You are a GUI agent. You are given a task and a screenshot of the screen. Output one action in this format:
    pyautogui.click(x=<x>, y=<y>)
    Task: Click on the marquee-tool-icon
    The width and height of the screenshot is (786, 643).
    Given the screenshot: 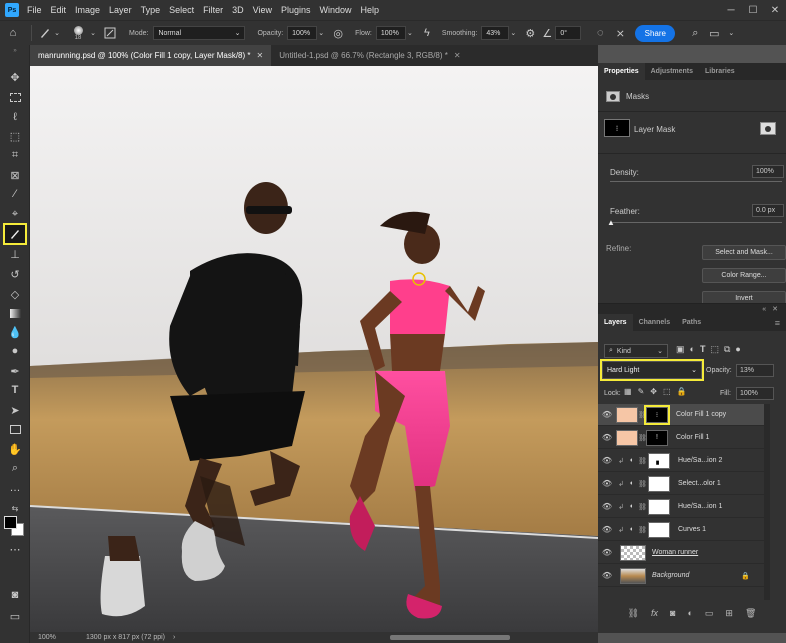 What is the action you would take?
    pyautogui.click(x=15, y=97)
    